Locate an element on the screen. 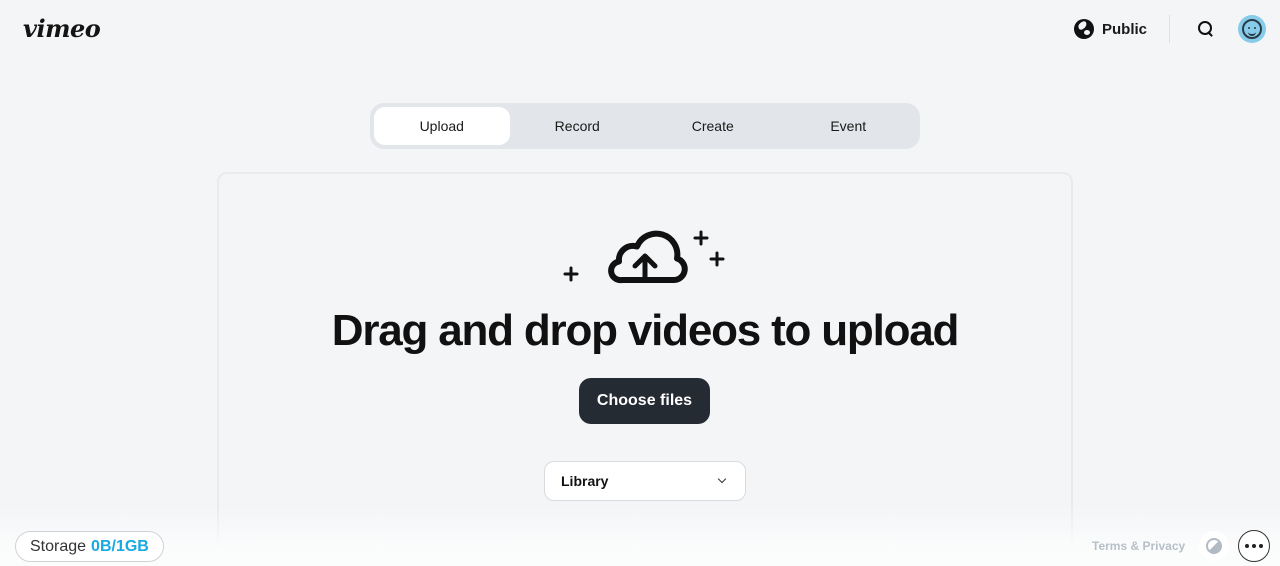  globe-icon is located at coordinates (1083, 29).